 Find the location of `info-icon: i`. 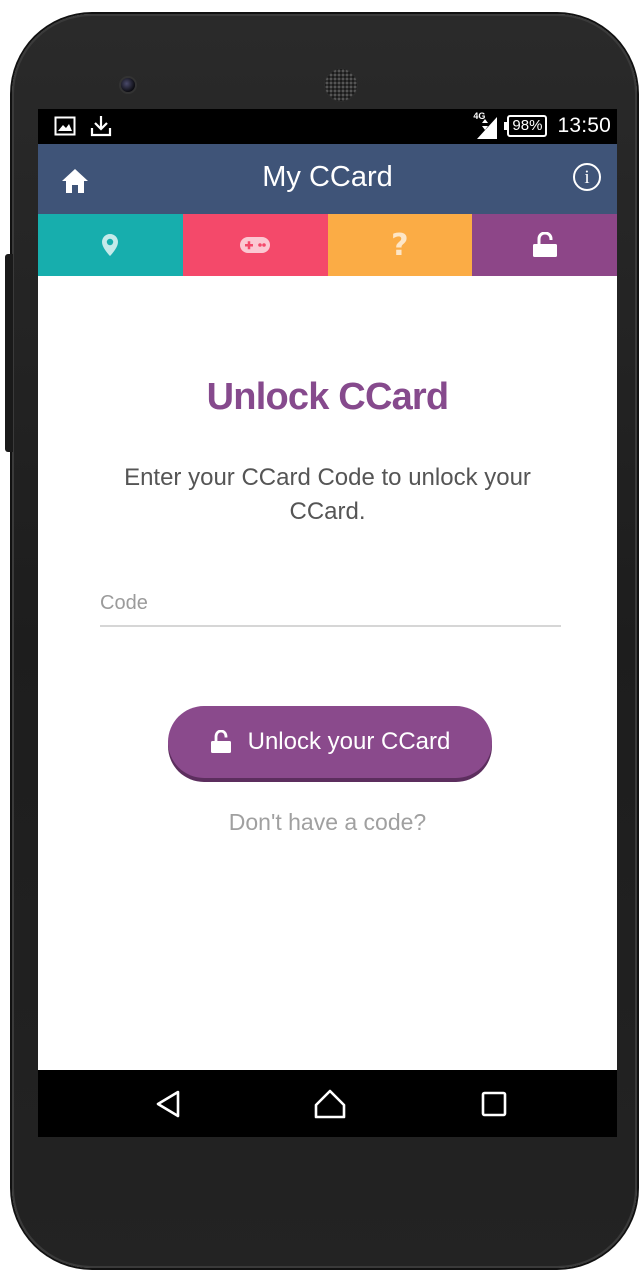

info-icon: i is located at coordinates (587, 177).